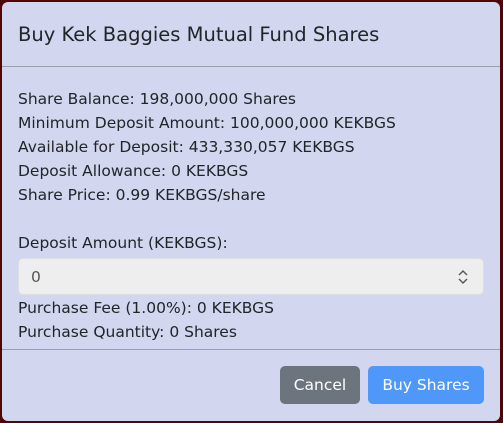  Describe the element at coordinates (463, 277) in the screenshot. I see `up-down-stepper-icon` at that location.